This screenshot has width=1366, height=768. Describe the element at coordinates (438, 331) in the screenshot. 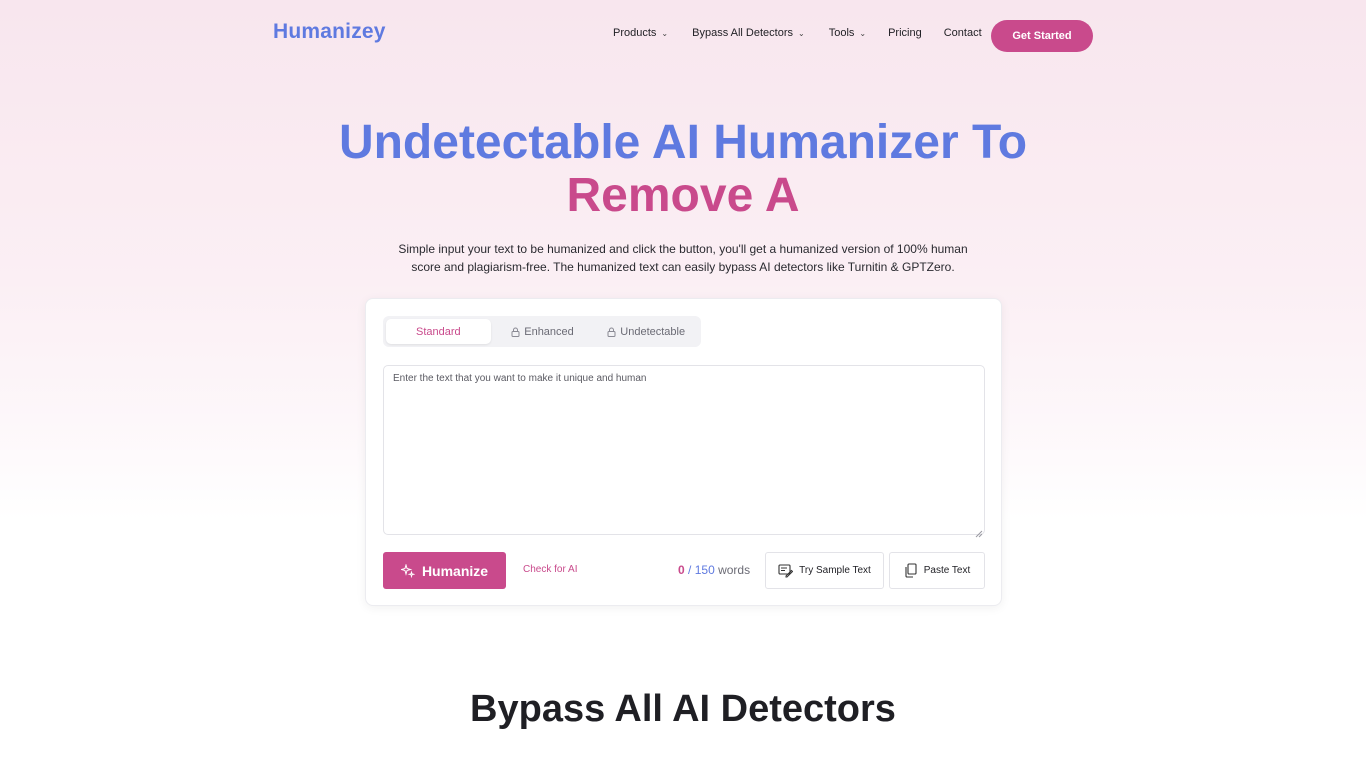

I see `tab-standard: Standard` at that location.